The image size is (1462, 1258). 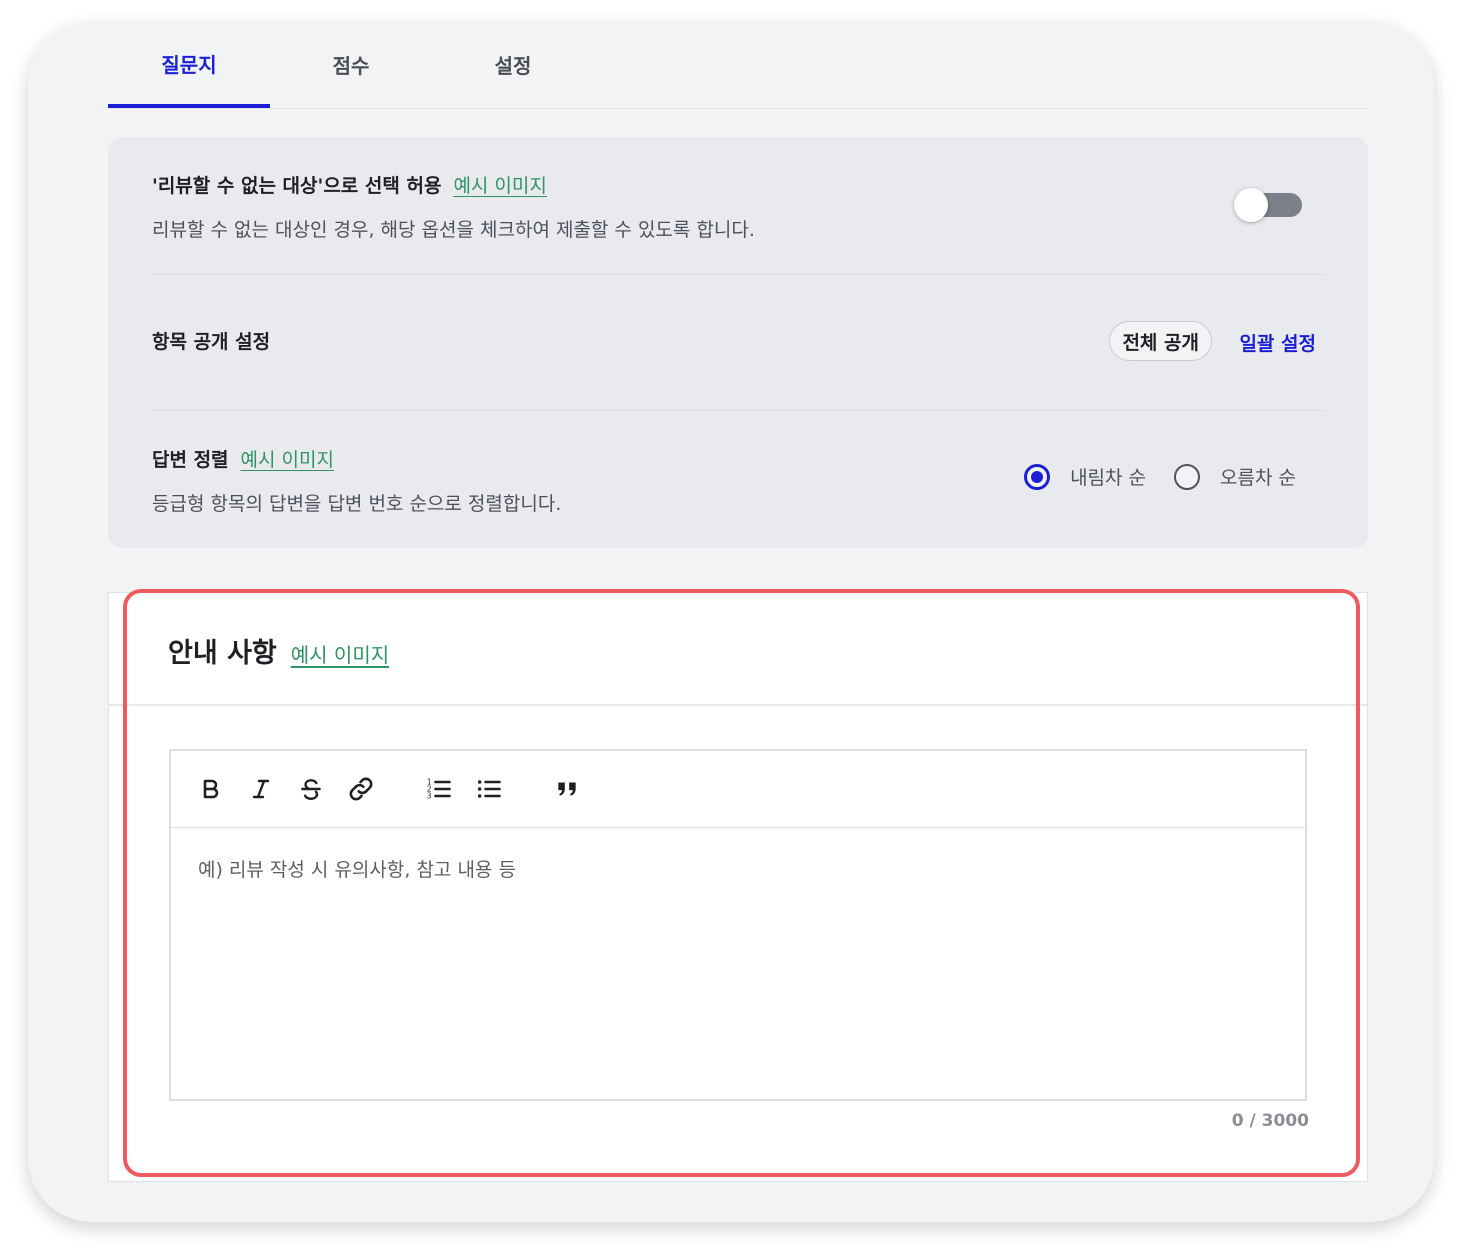 What do you see at coordinates (738, 65) in the screenshot?
I see `tab-bar: 질문지 점수 설정` at bounding box center [738, 65].